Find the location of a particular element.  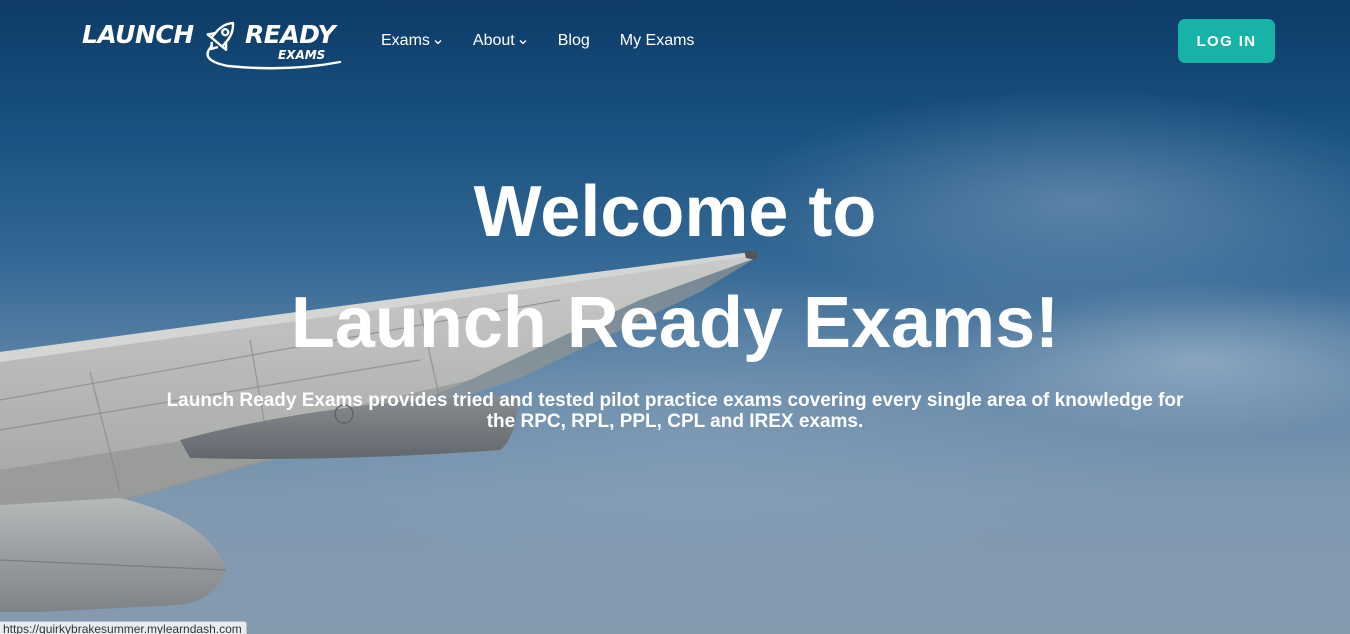

hero-title-line2: Launch Ready Exams! is located at coordinates (675, 323).